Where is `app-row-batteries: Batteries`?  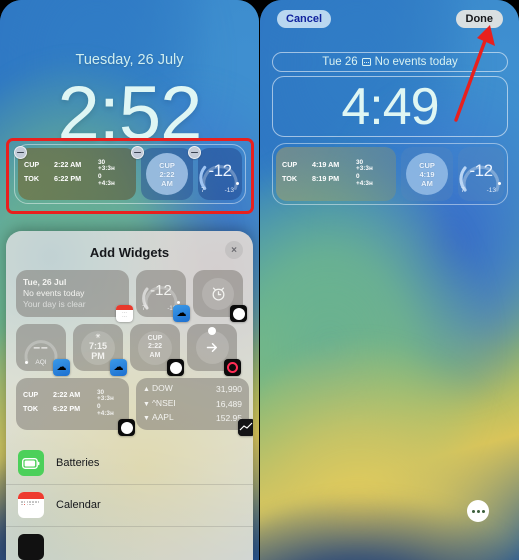
app-row-batteries: Batteries is located at coordinates (129, 463).